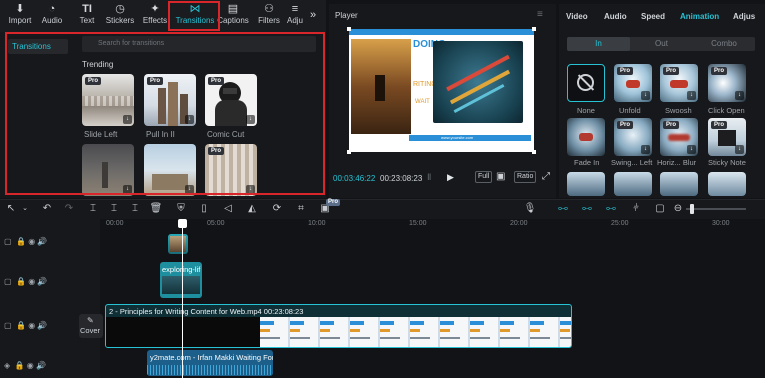 The width and height of the screenshot is (765, 378). I want to click on select-cursor-icon: ↖, so click(11, 209).